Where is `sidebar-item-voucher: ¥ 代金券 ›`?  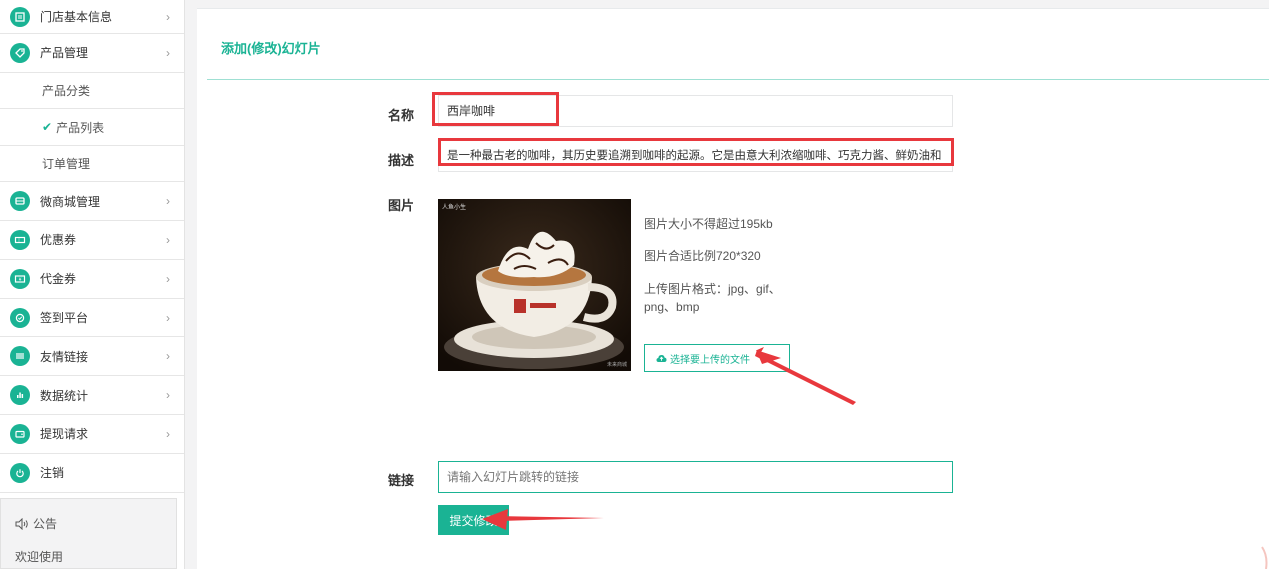 sidebar-item-voucher: ¥ 代金券 › is located at coordinates (92, 279).